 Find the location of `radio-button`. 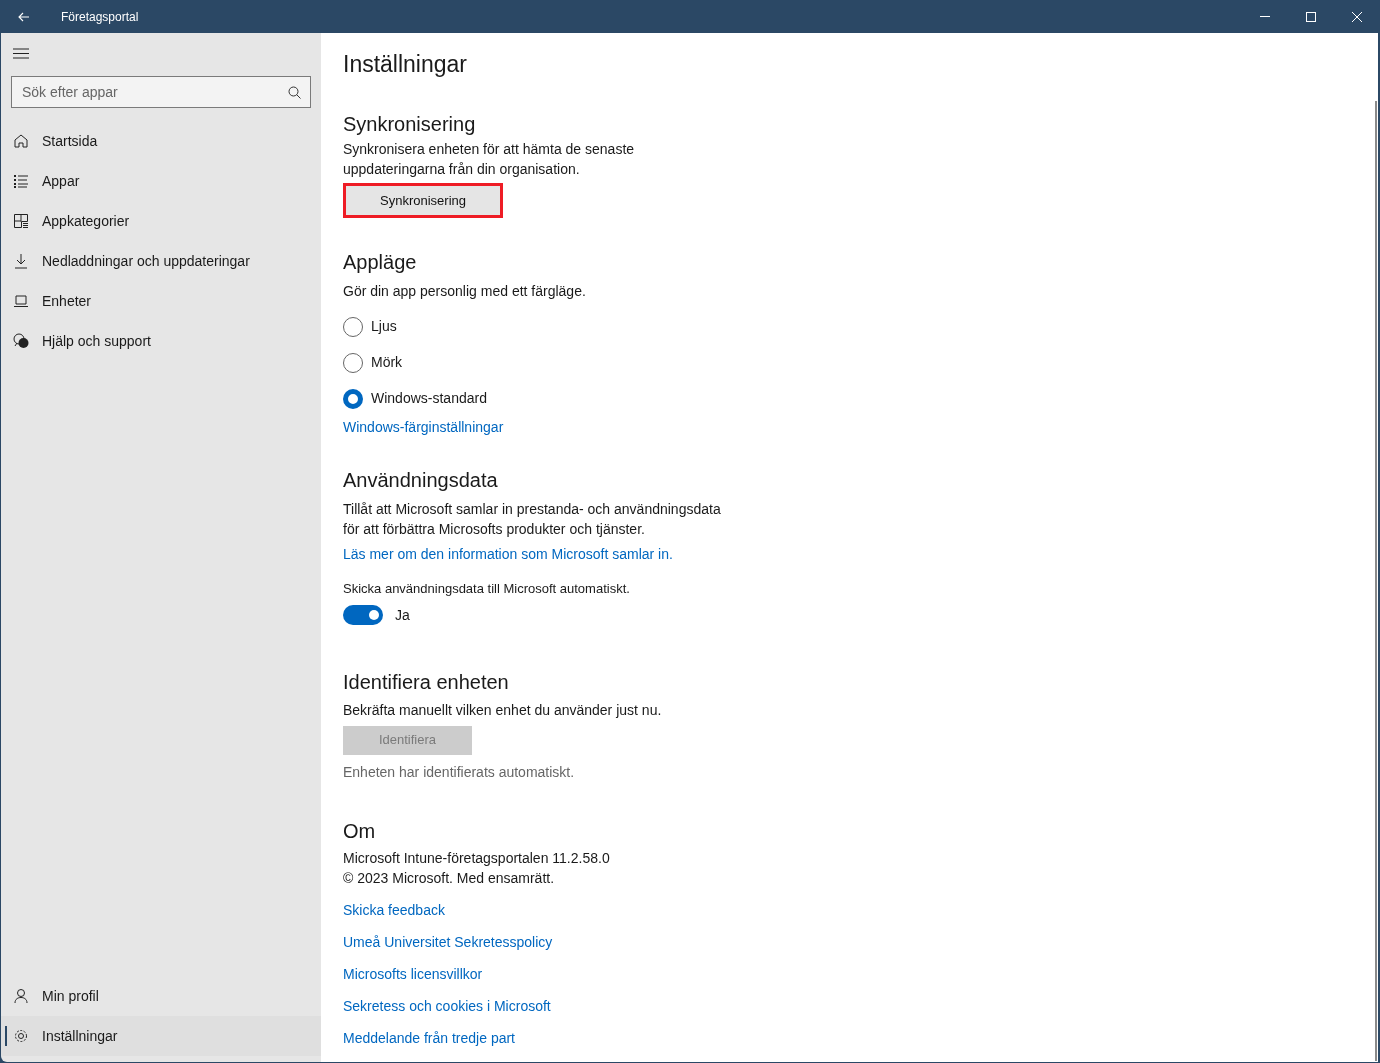

radio-button is located at coordinates (353, 398).